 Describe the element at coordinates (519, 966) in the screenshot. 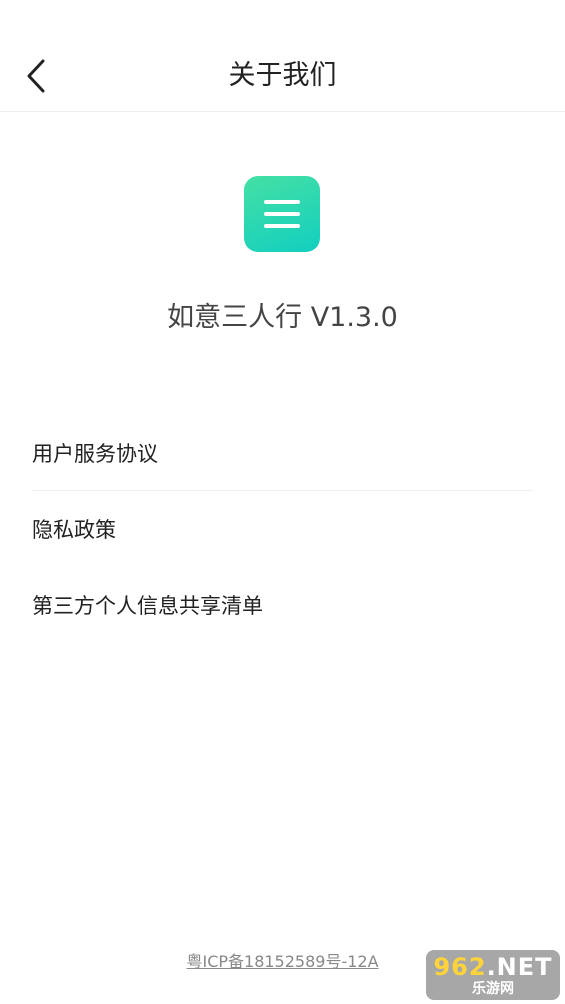

I see `watermark-suffix: .NET` at that location.